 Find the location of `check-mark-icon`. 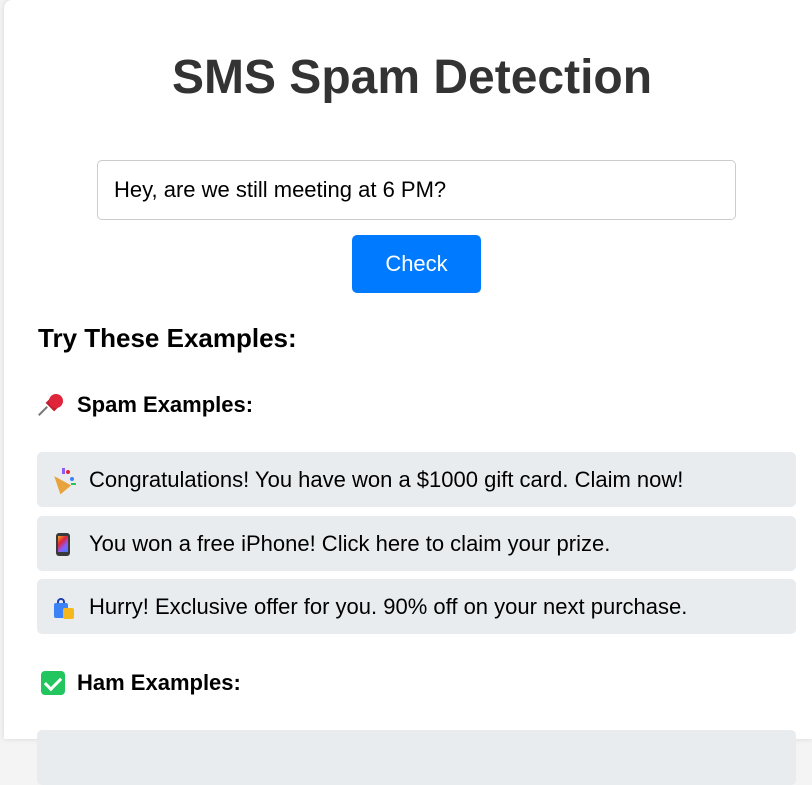

check-mark-icon is located at coordinates (53, 683).